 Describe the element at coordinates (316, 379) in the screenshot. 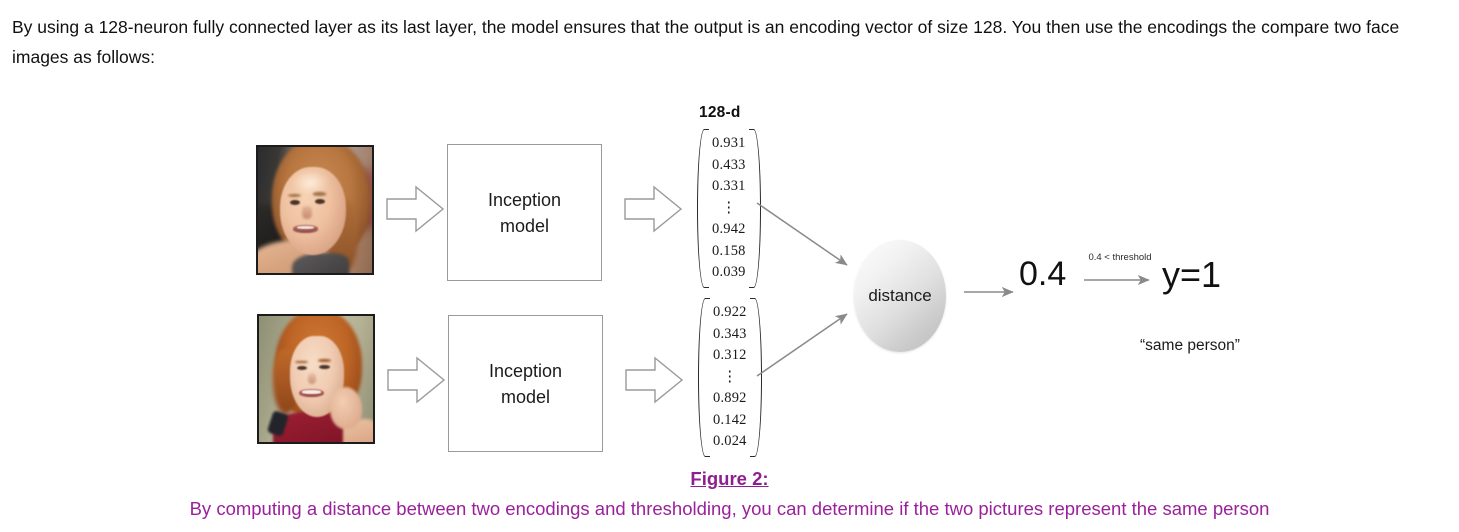

I see `face-photo-bottom` at that location.